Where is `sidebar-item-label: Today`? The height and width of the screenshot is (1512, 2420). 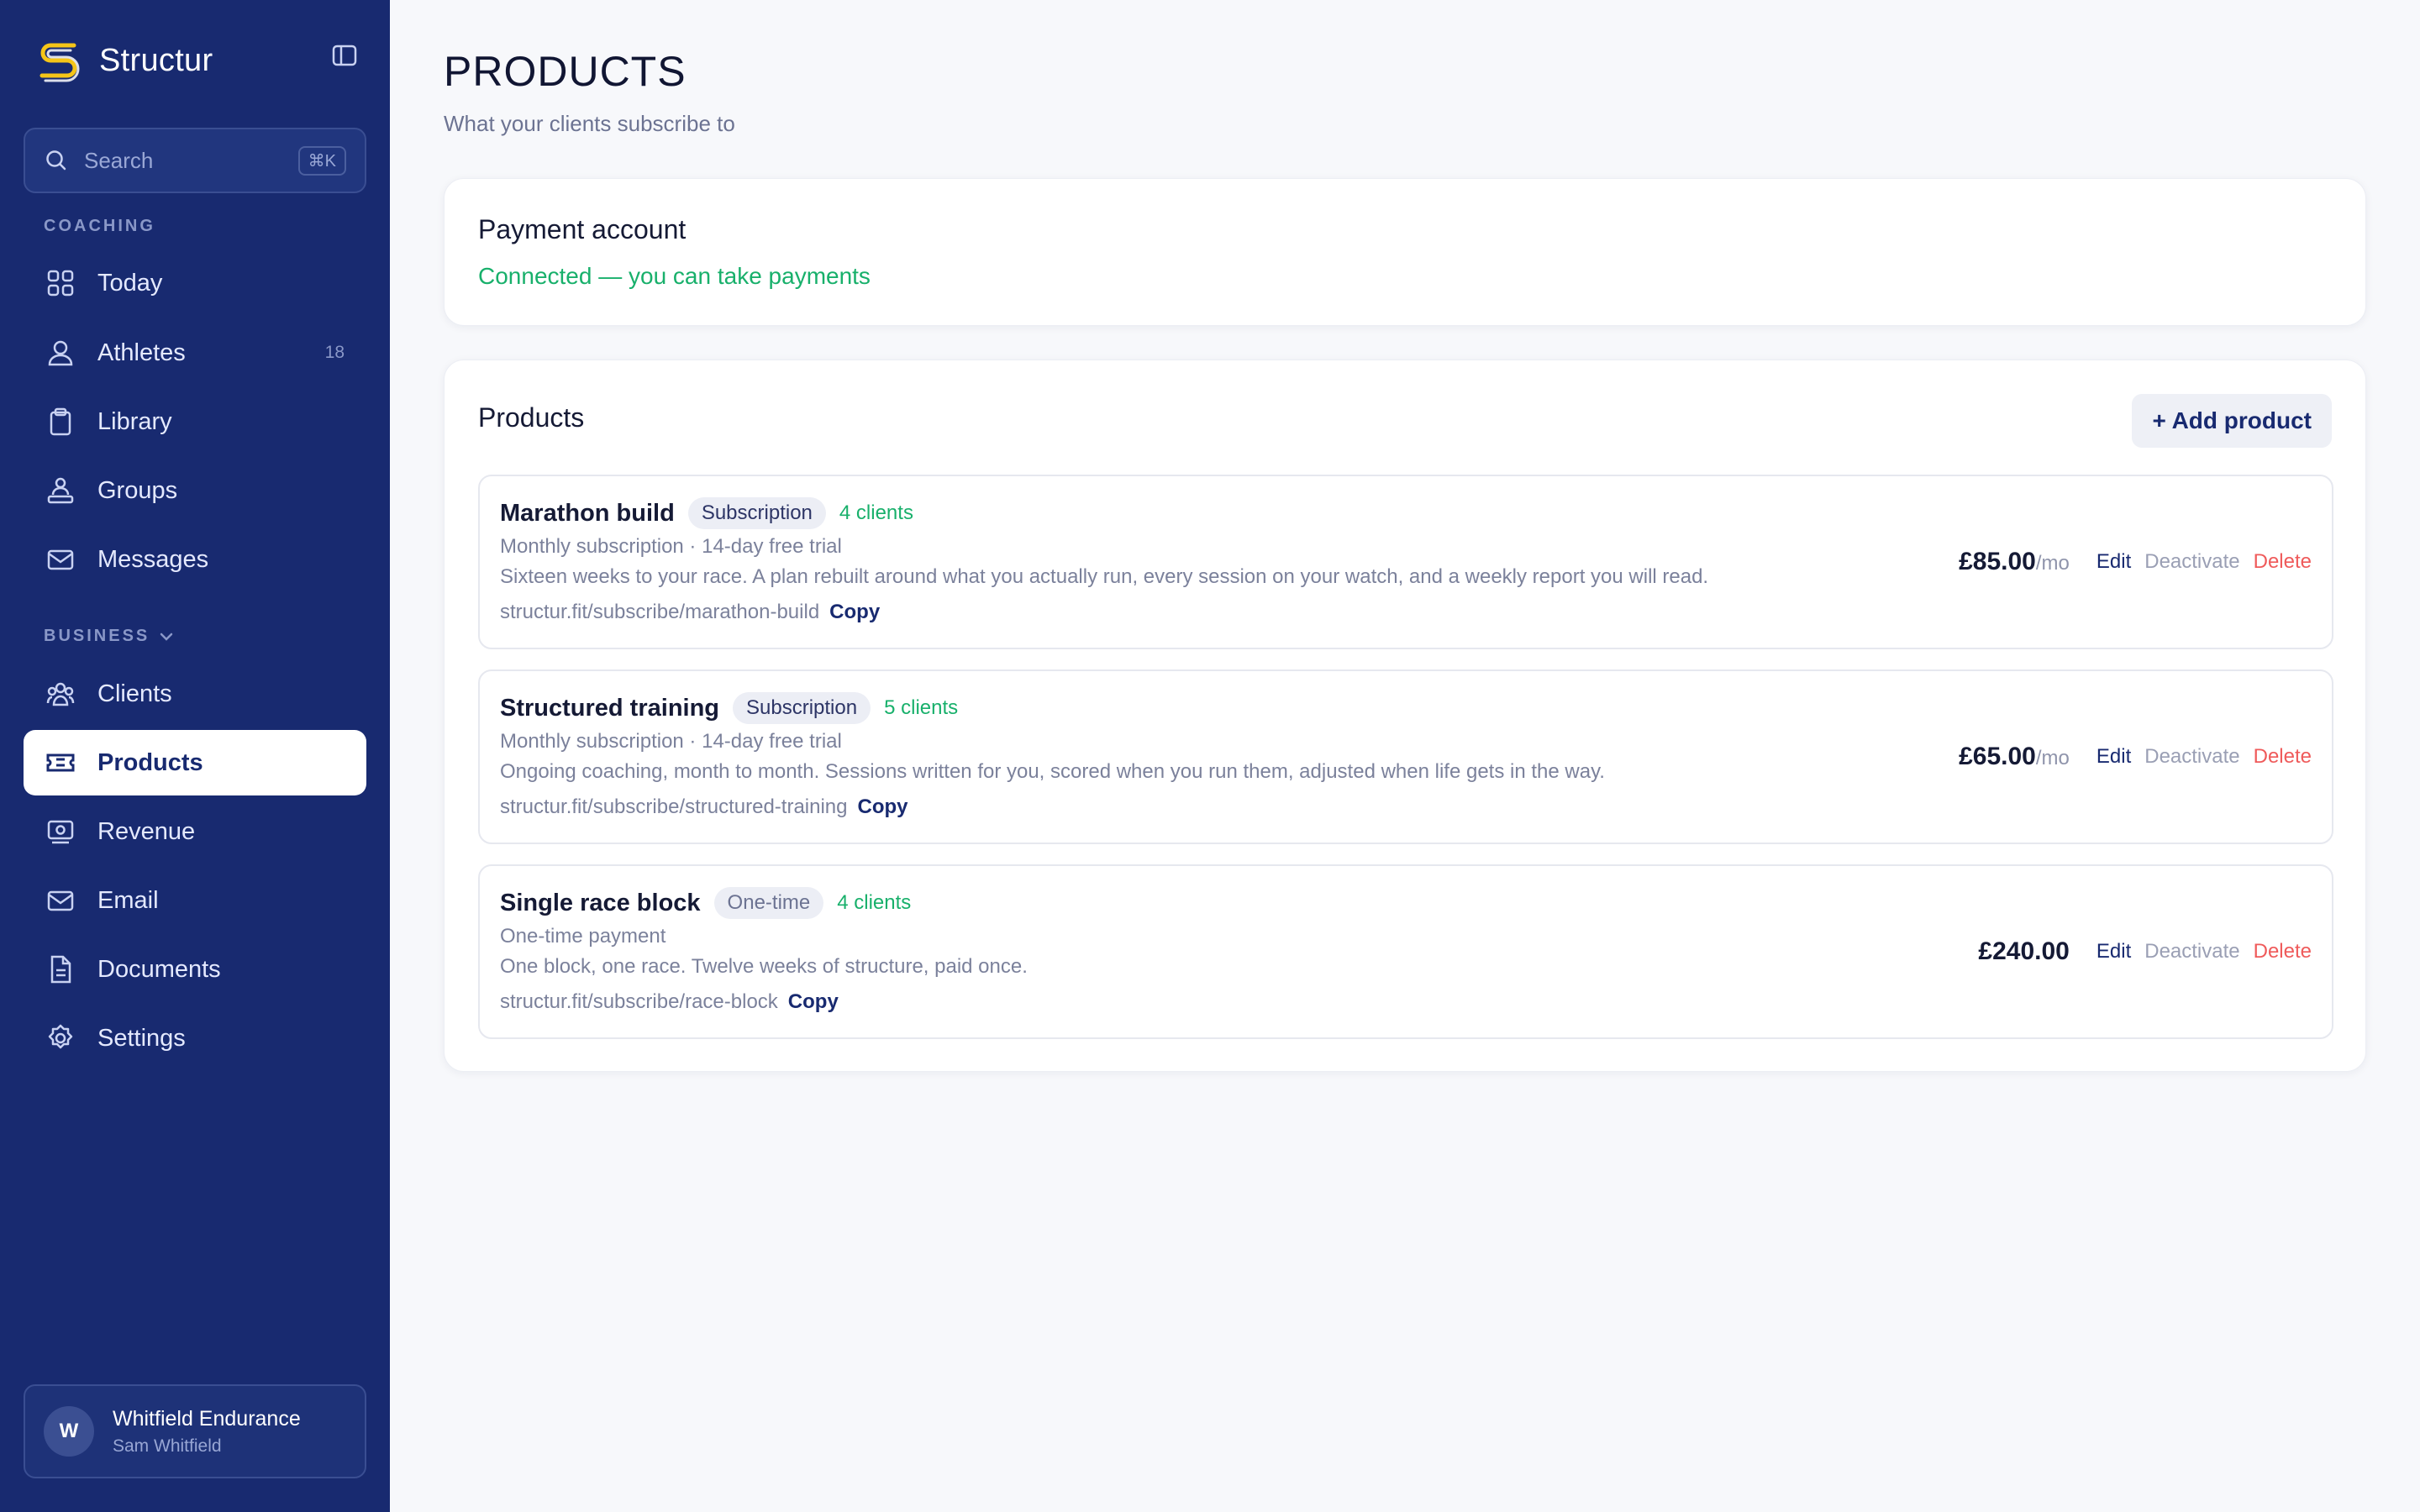 sidebar-item-label: Today is located at coordinates (130, 283).